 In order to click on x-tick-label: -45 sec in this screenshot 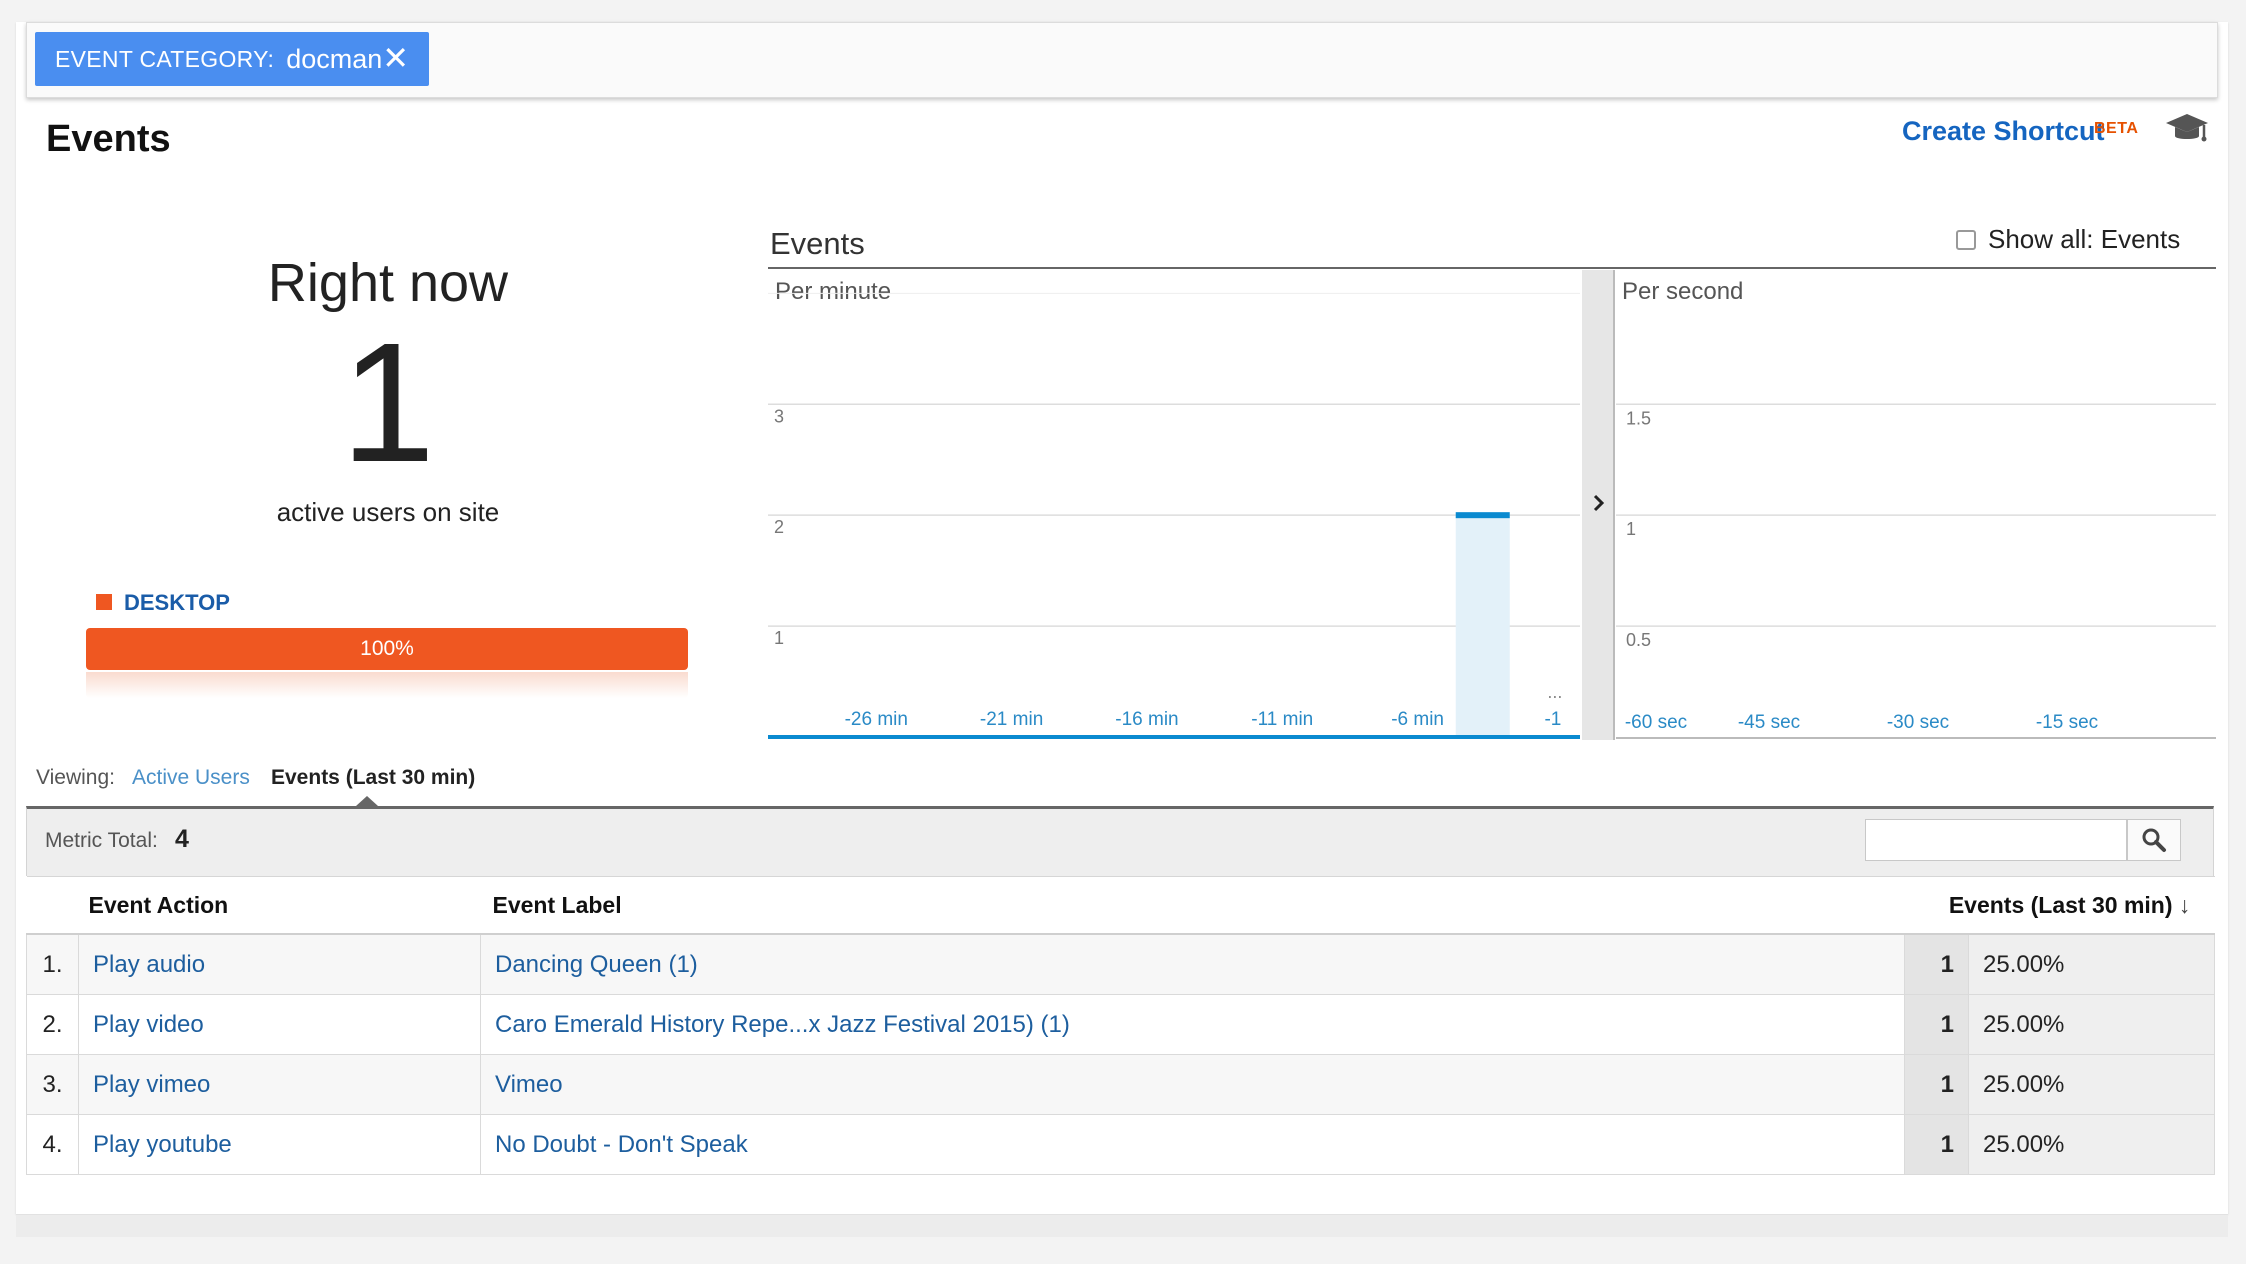, I will do `click(1769, 722)`.